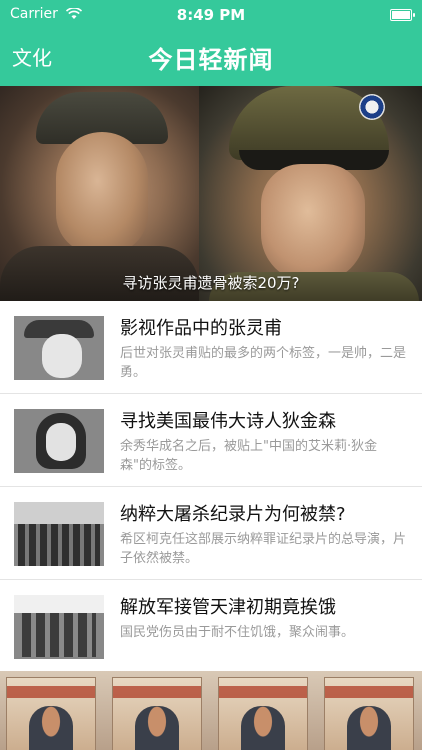  I want to click on article-title: 解放军接管天津初期竟挨饿, so click(228, 607).